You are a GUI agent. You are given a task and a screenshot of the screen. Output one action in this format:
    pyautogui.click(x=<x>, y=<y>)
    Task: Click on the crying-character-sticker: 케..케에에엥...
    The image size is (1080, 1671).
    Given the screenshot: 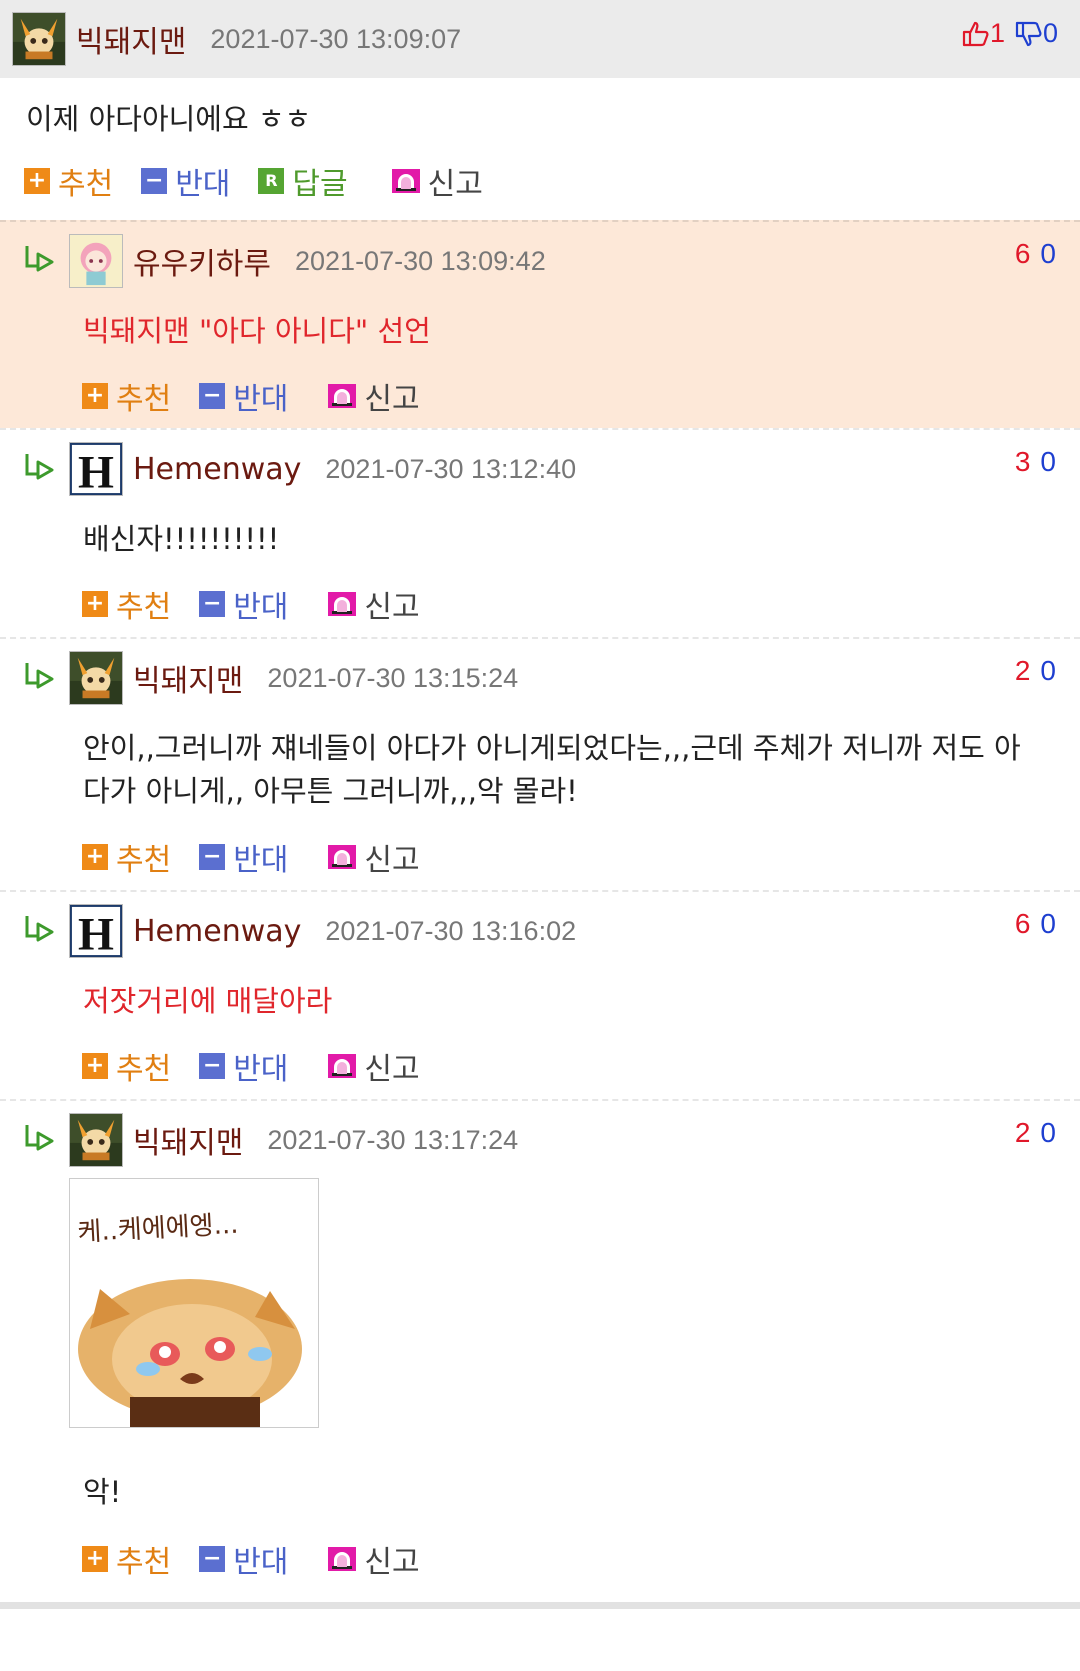 What is the action you would take?
    pyautogui.click(x=189, y=1318)
    